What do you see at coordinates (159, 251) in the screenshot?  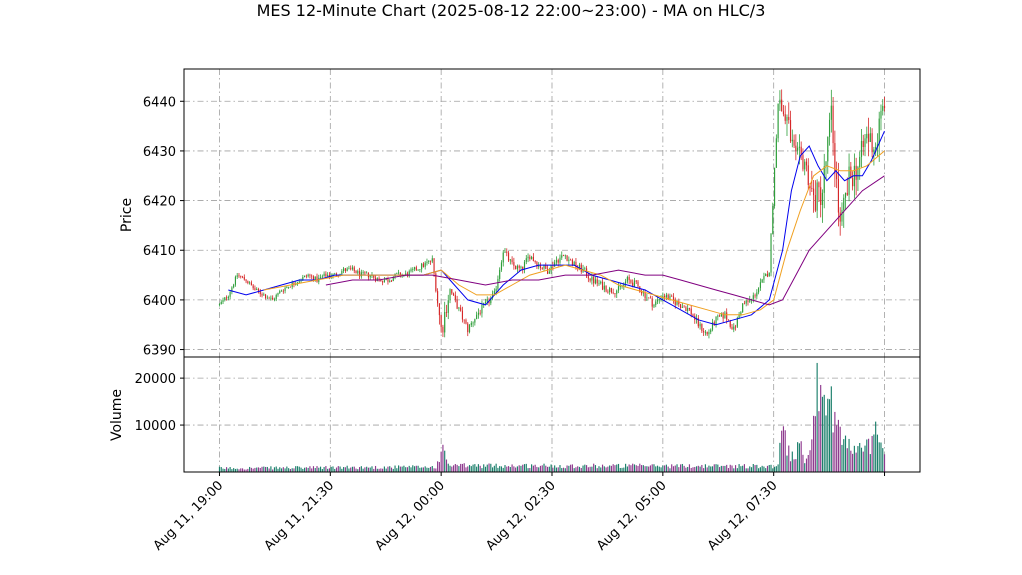 I see `price-tick-label: 6410` at bounding box center [159, 251].